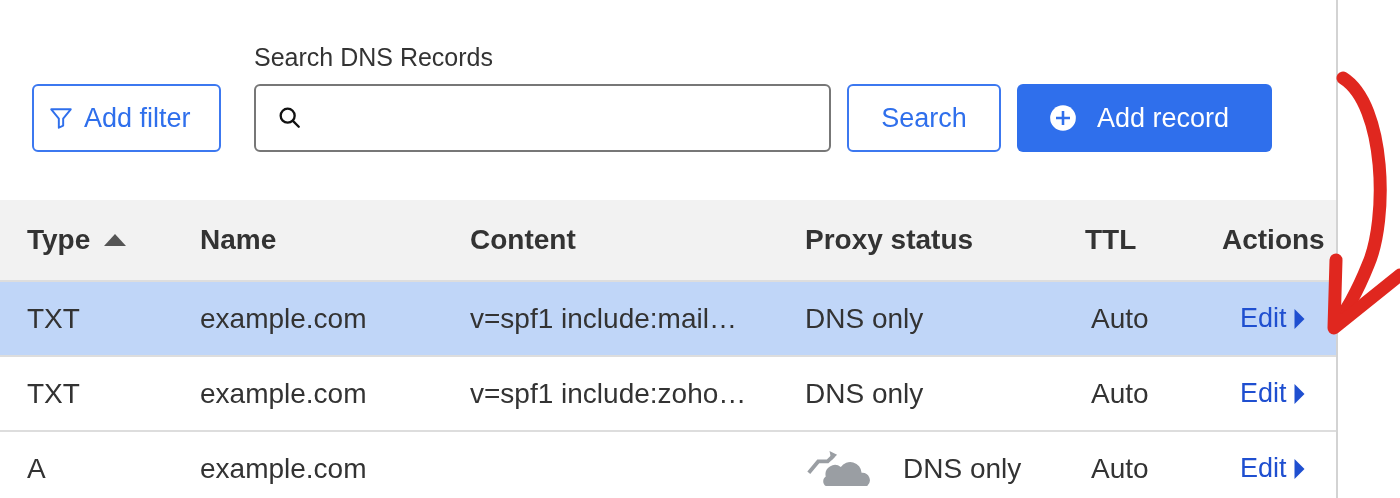 The height and width of the screenshot is (498, 1400). I want to click on table-row: TXT example.com v=spf1 include:zoho… DNS only Auto Edit, so click(668, 394).